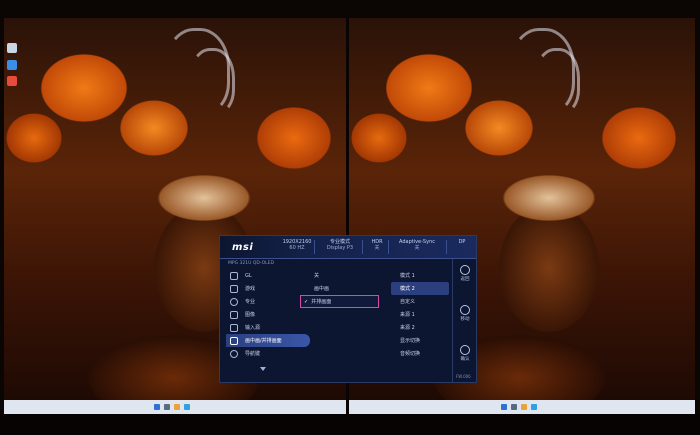 Image resolution: width=700 pixels, height=435 pixels. Describe the element at coordinates (350, 424) in the screenshot. I see `monitor-bezel` at that location.